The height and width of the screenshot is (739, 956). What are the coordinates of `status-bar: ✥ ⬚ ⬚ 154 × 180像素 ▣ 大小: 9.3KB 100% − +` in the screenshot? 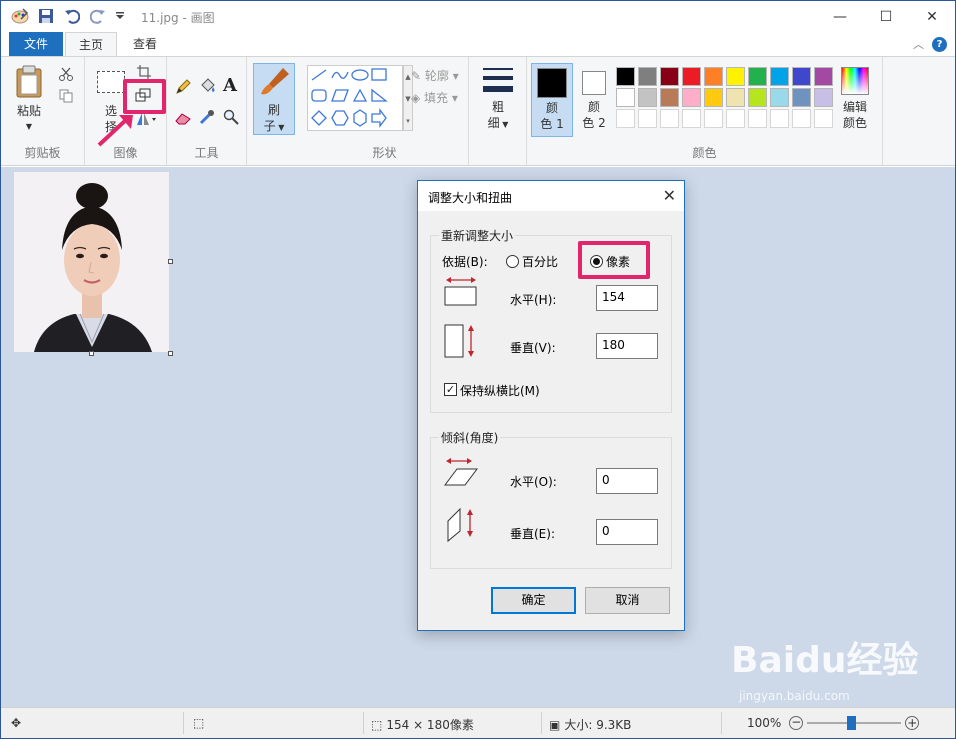 It's located at (478, 722).